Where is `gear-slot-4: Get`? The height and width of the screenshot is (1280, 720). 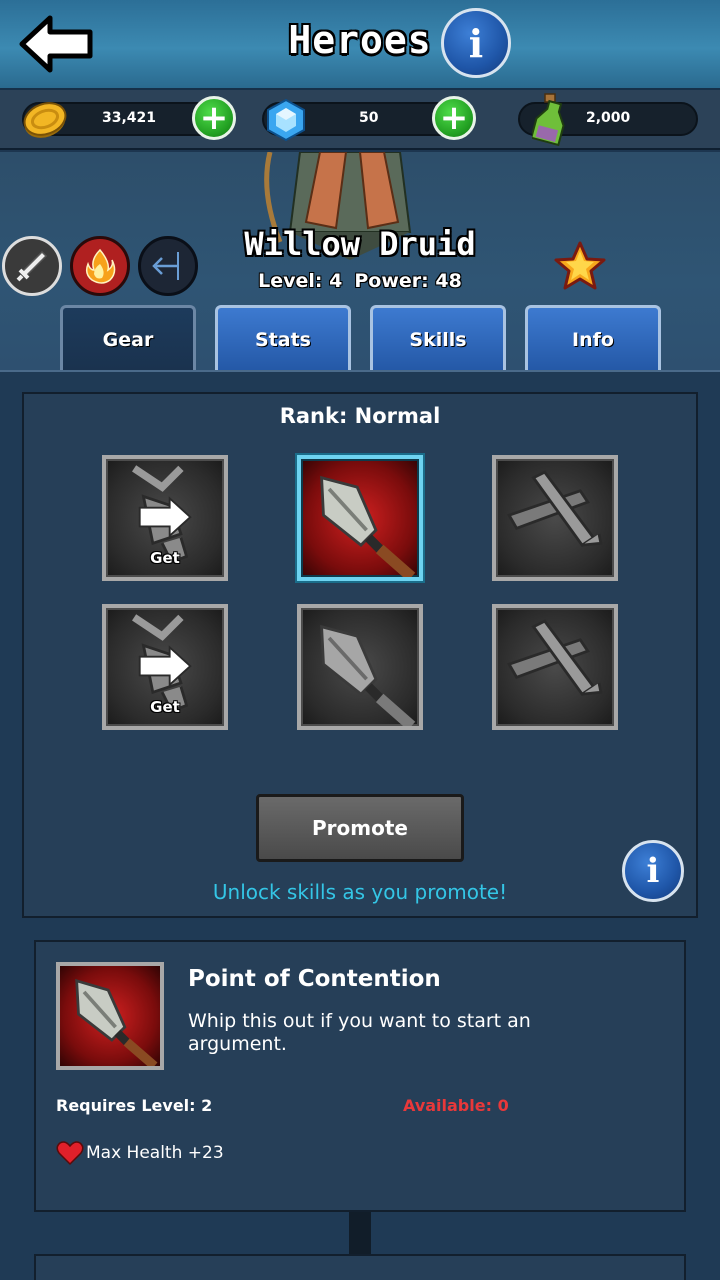 gear-slot-4: Get is located at coordinates (165, 667).